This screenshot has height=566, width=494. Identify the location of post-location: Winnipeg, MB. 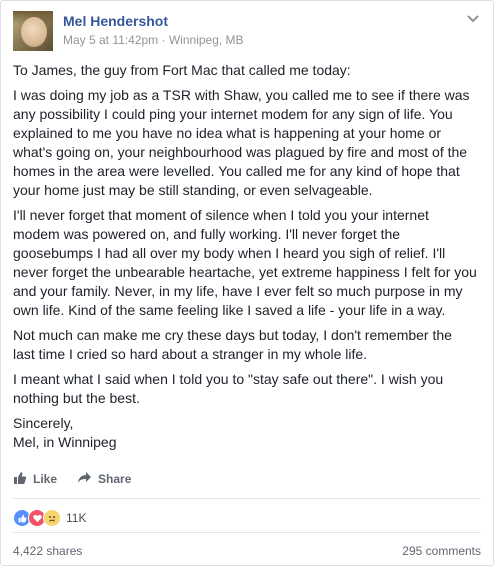
(206, 40).